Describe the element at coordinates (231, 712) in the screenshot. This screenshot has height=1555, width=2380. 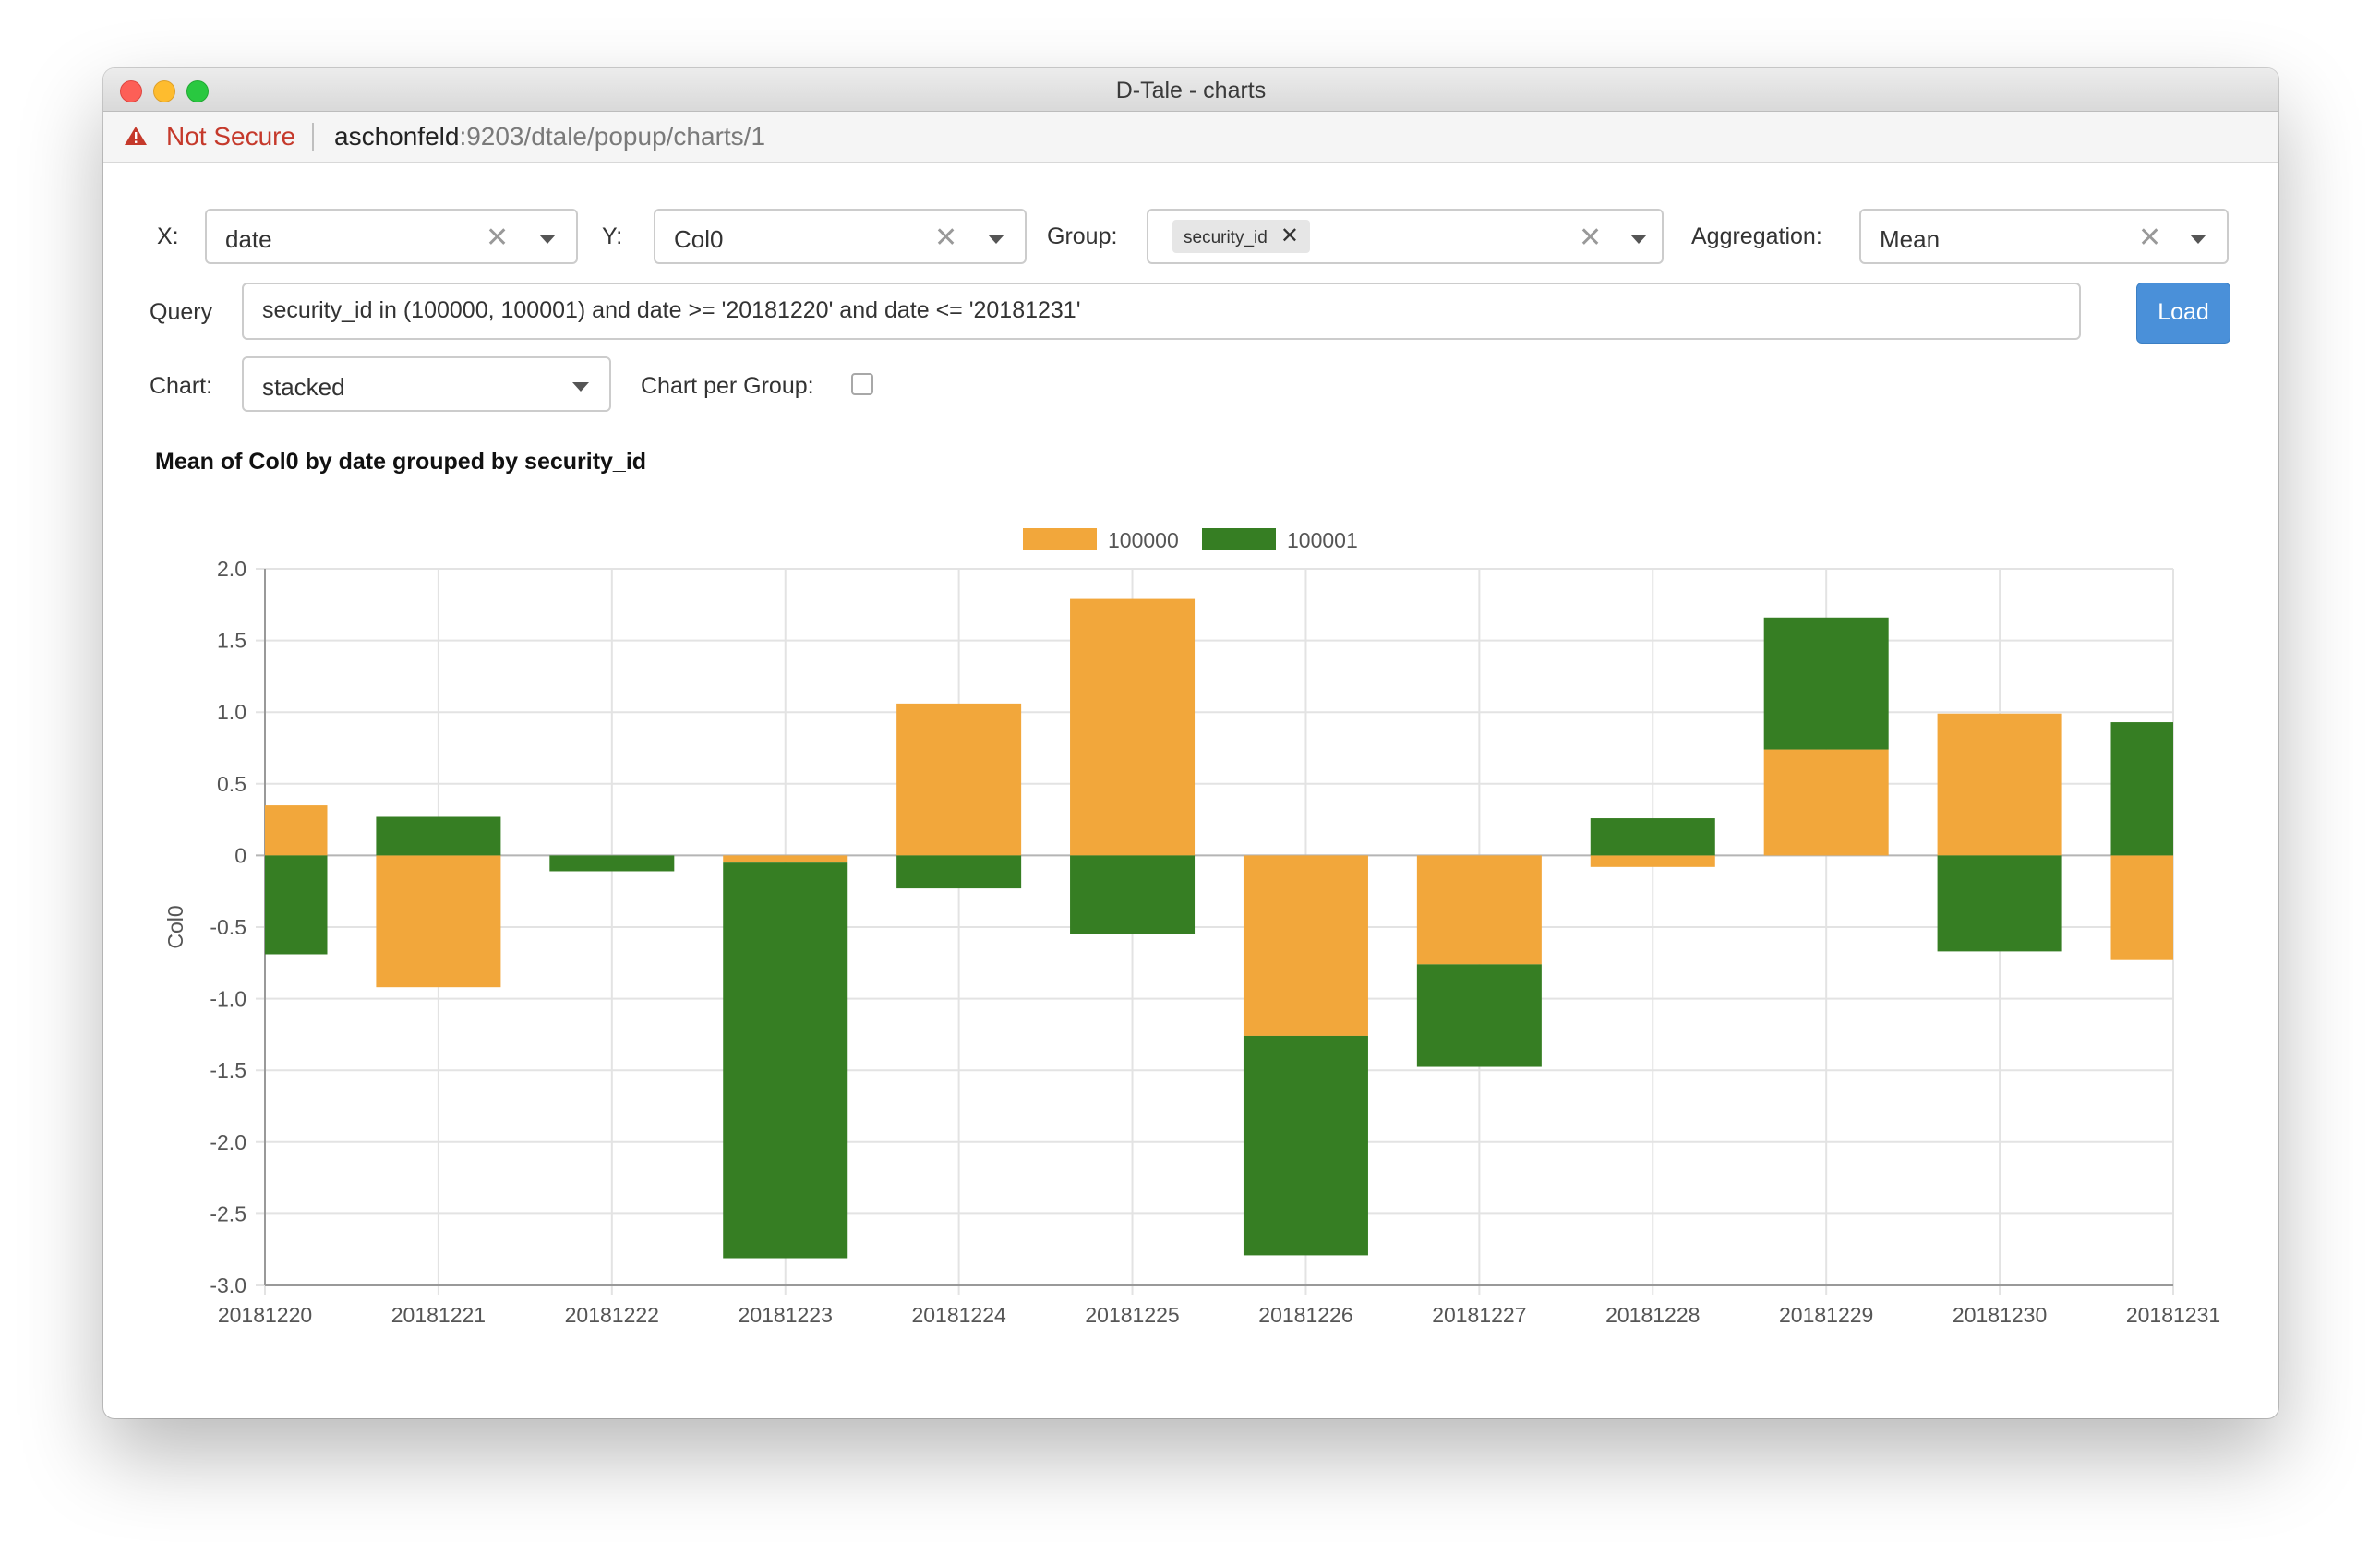
I see `y-tick-label: 1.0` at that location.